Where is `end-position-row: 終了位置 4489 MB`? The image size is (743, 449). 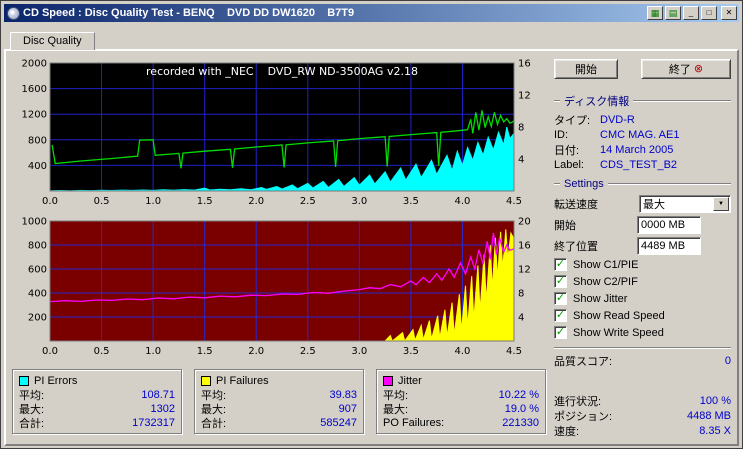 end-position-row: 終了位置 4489 MB is located at coordinates (642, 245).